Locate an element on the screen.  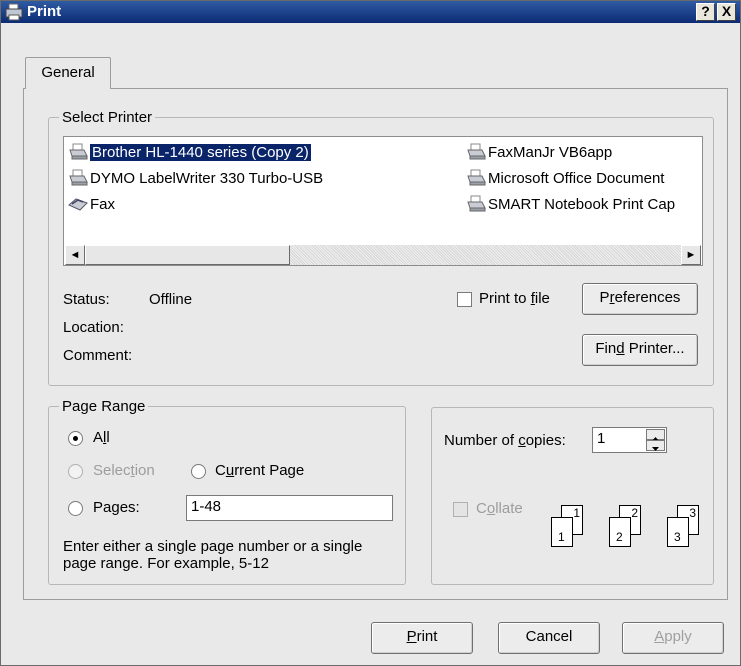
page-range-hint-line2: page range. For example, 5-12 is located at coordinates (166, 563).